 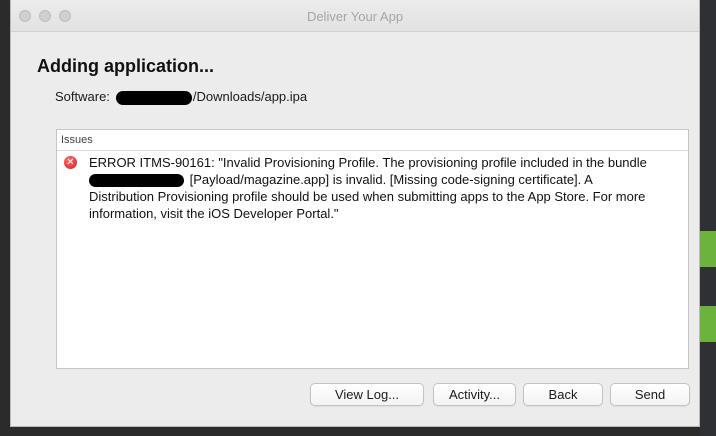 I want to click on redacted-text, so click(x=136, y=181).